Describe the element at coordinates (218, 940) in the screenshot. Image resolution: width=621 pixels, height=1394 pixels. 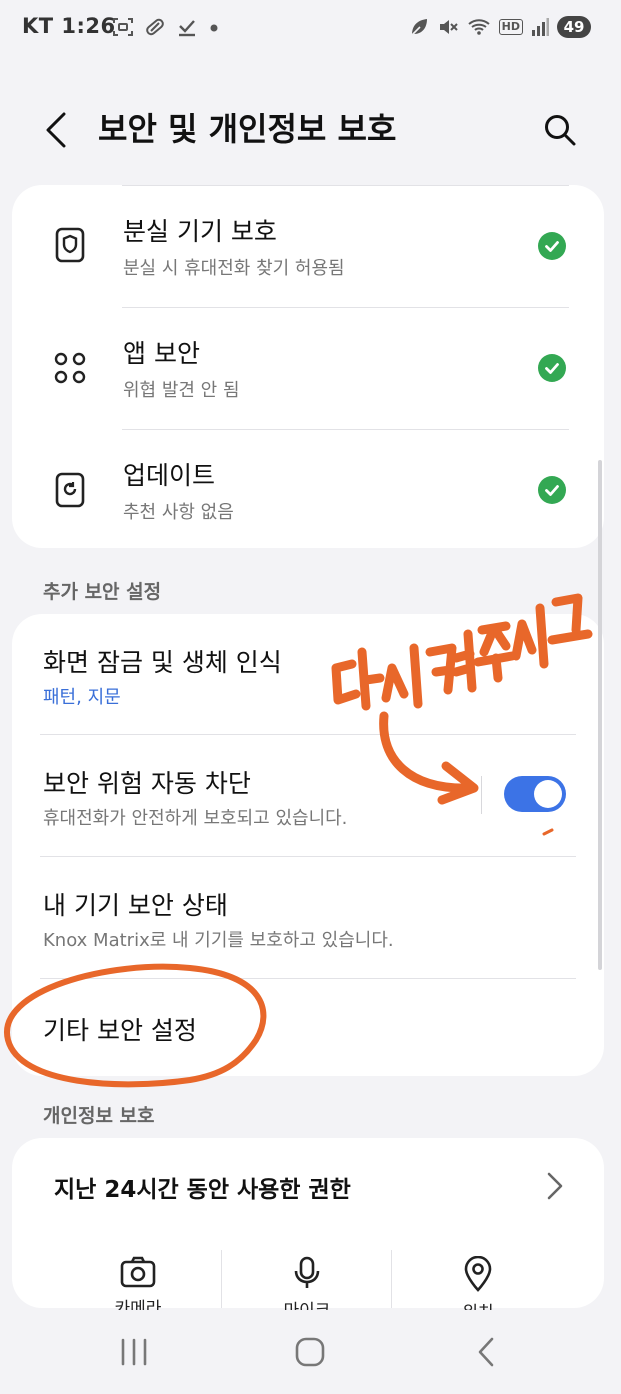
I see `row-subtitle: Knox Matrix로 내 기기를 보호하고 있습니다.` at that location.